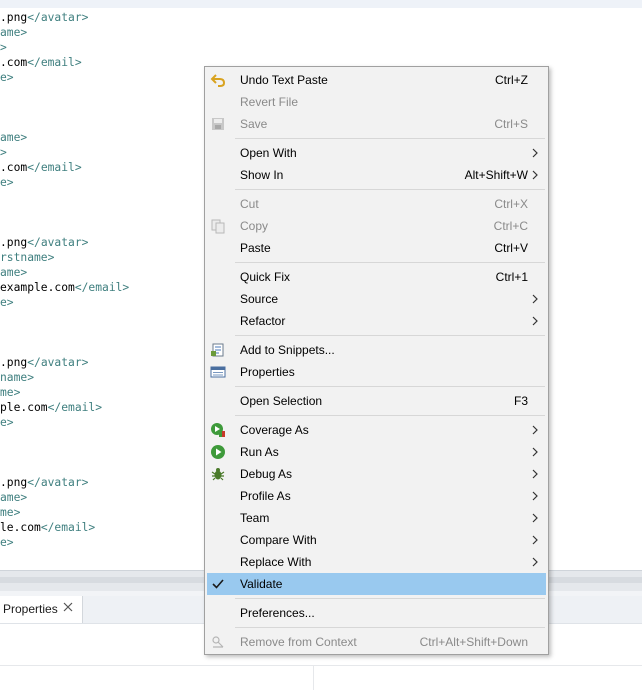 This screenshot has width=642, height=690. Describe the element at coordinates (17, 377) in the screenshot. I see `code-line: name>` at that location.